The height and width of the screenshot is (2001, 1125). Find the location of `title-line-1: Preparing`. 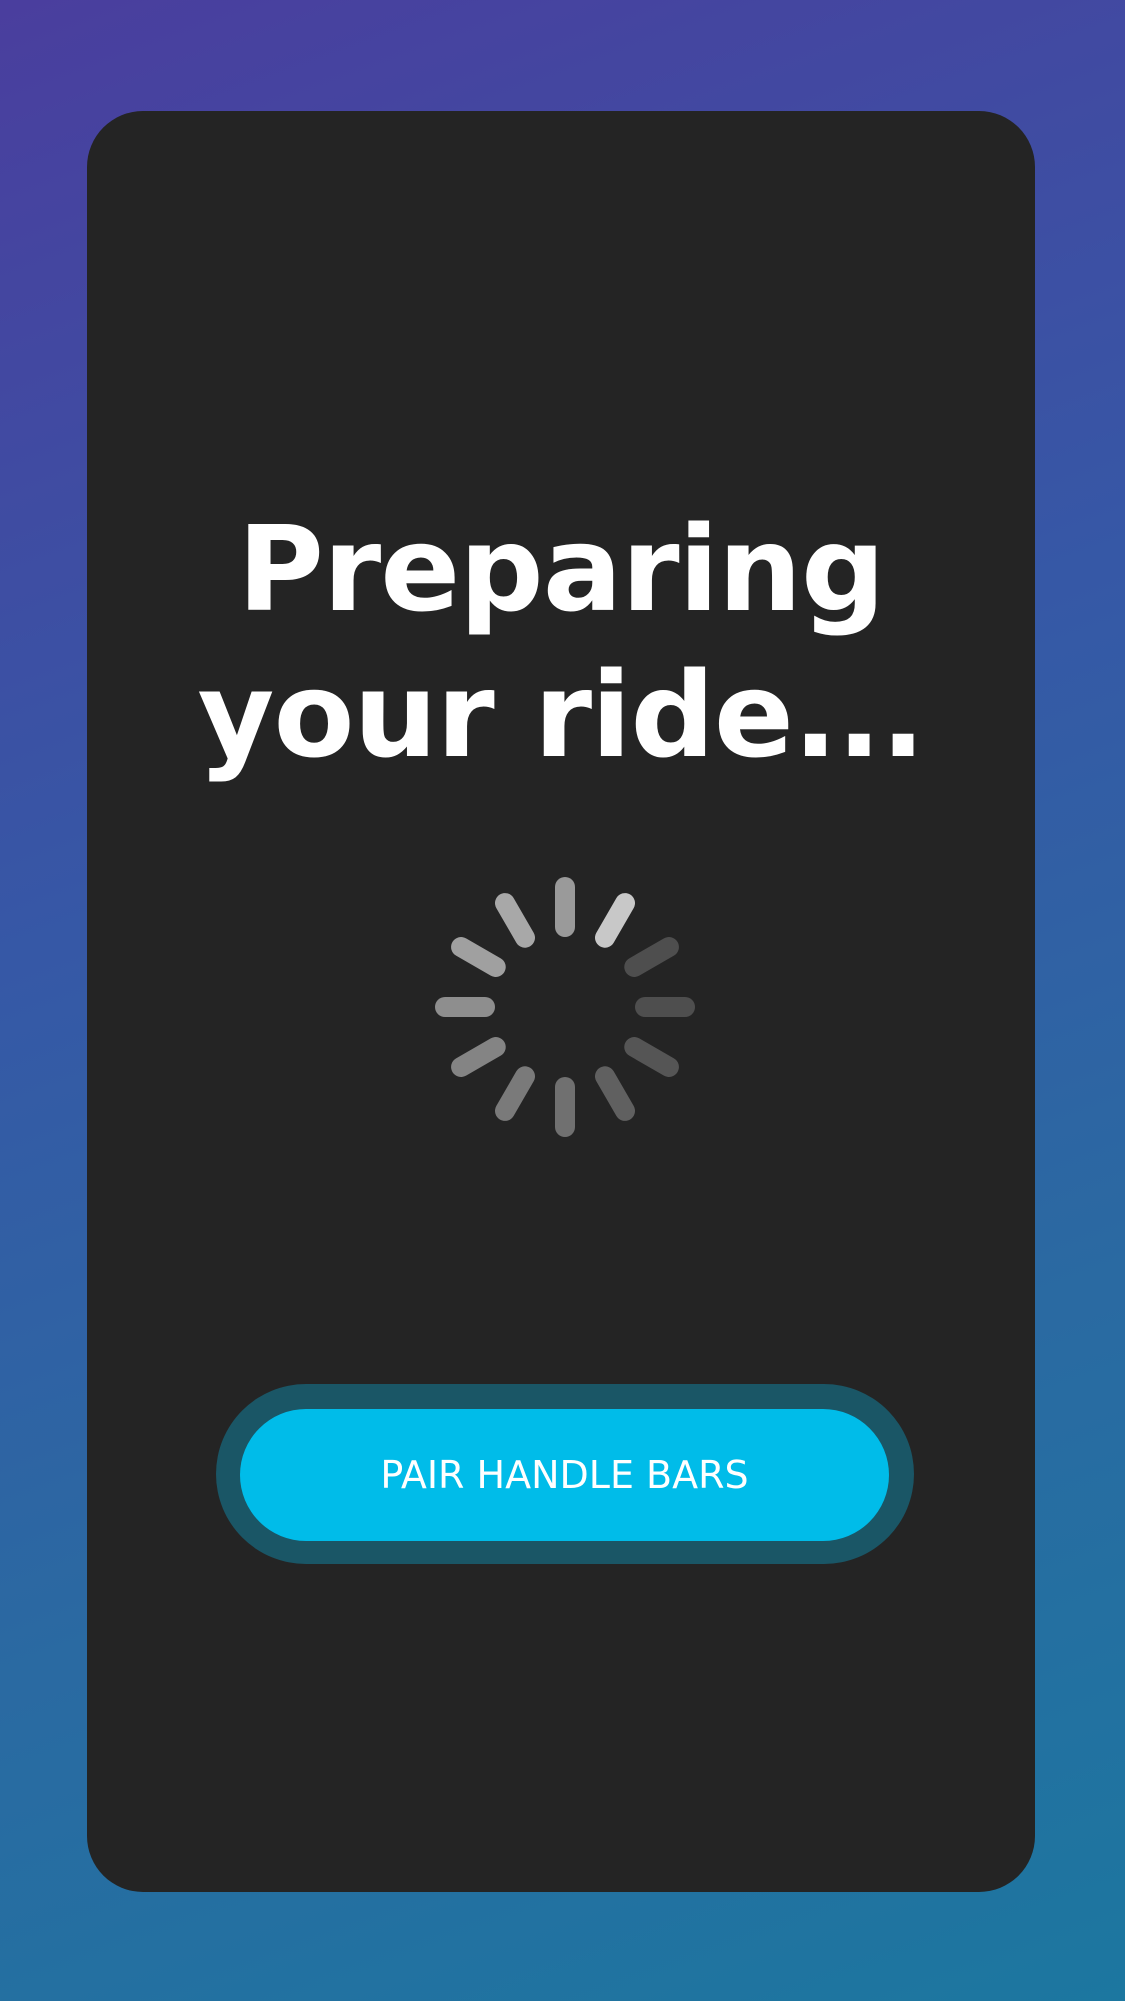

title-line-1: Preparing is located at coordinates (561, 569).